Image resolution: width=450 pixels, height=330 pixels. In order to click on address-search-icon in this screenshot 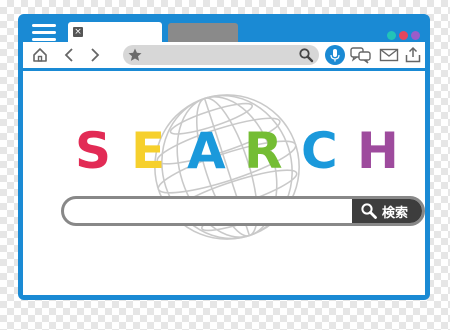, I will do `click(306, 55)`.